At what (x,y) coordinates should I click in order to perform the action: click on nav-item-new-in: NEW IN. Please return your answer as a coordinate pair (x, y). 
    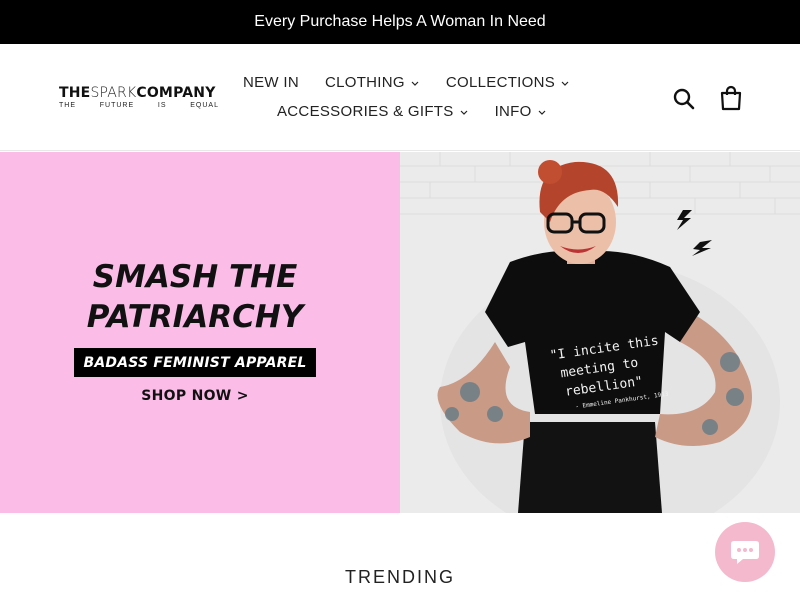
    Looking at the image, I should click on (271, 82).